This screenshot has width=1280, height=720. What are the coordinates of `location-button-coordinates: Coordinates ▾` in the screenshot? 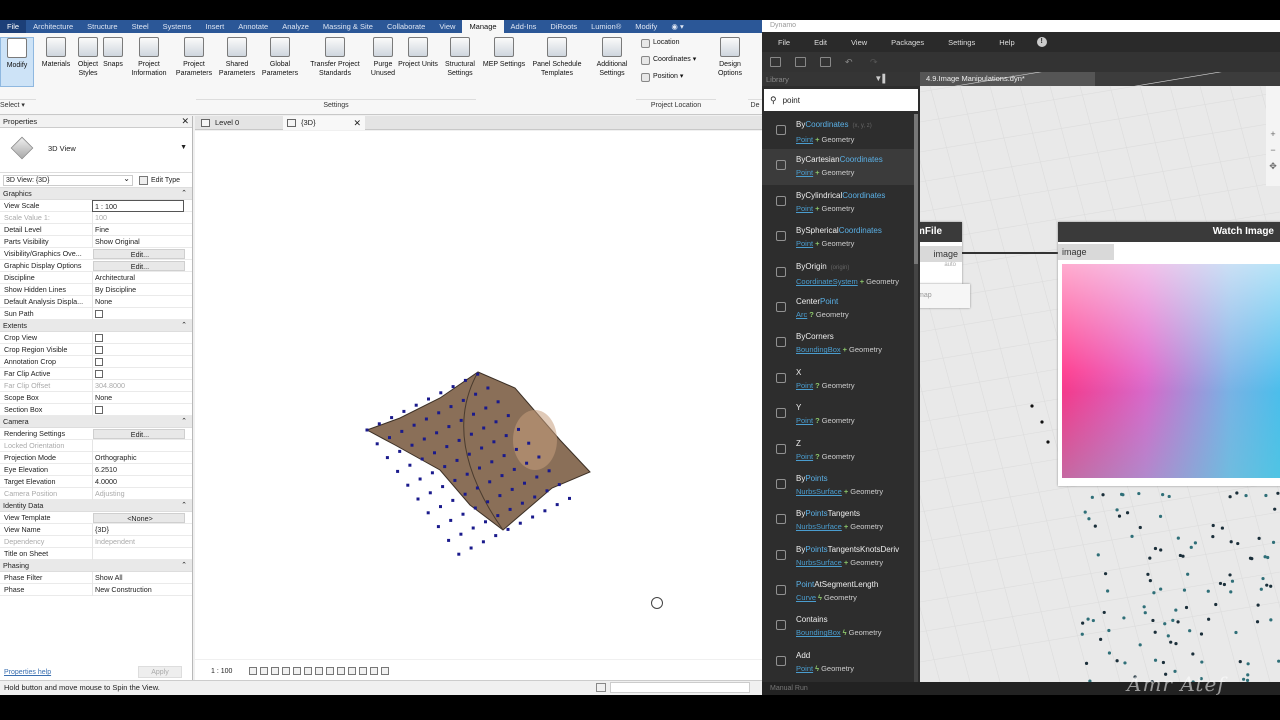 It's located at (668, 60).